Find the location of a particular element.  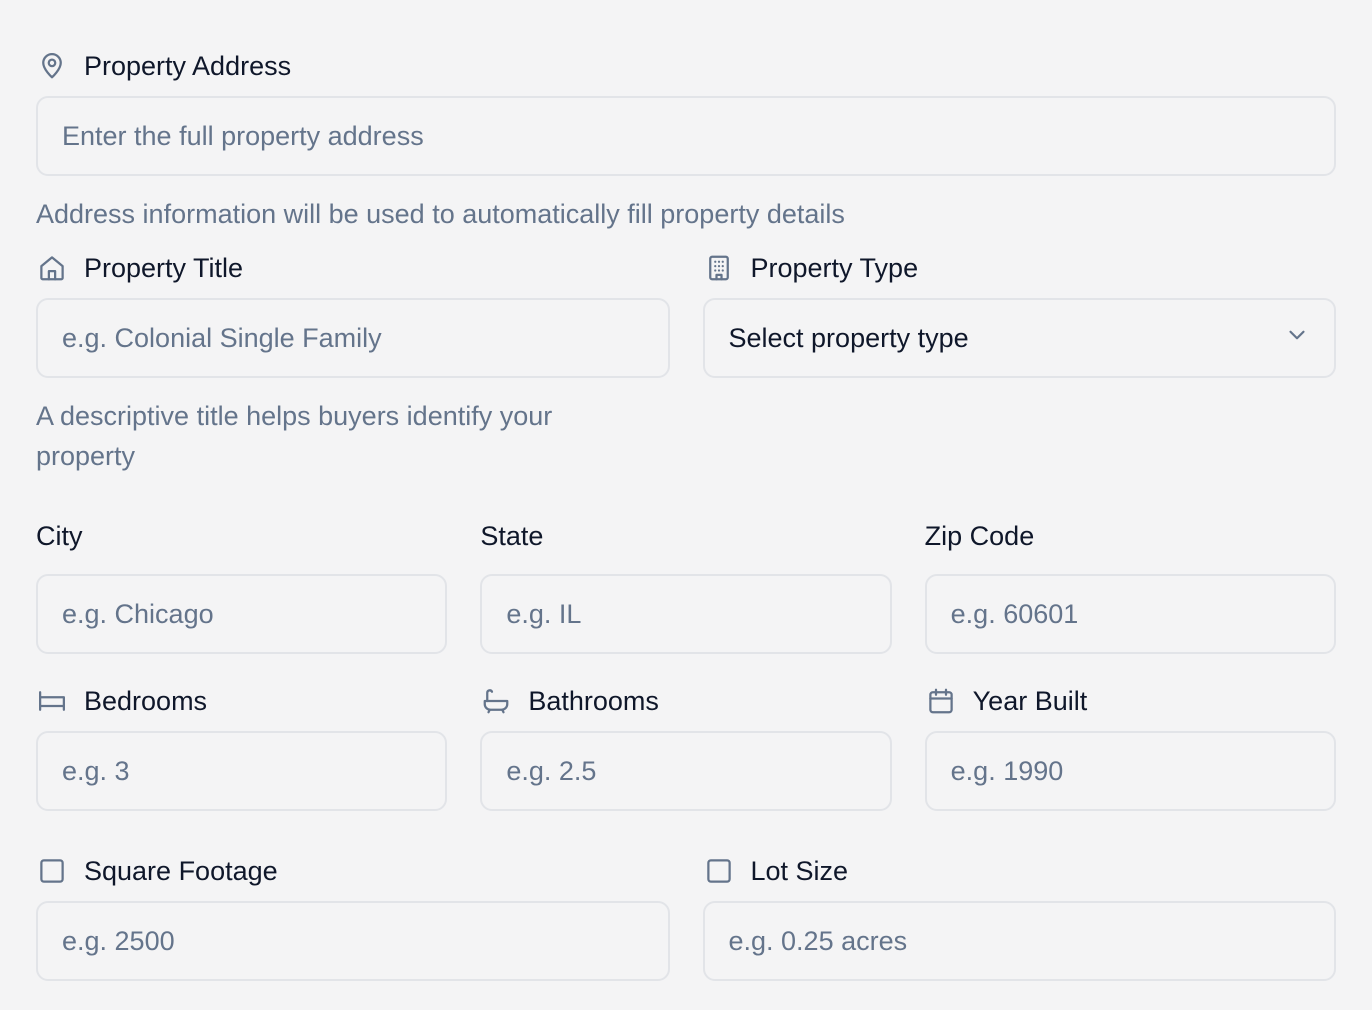

size-row: Square Footage Lot Size is located at coordinates (686, 916).